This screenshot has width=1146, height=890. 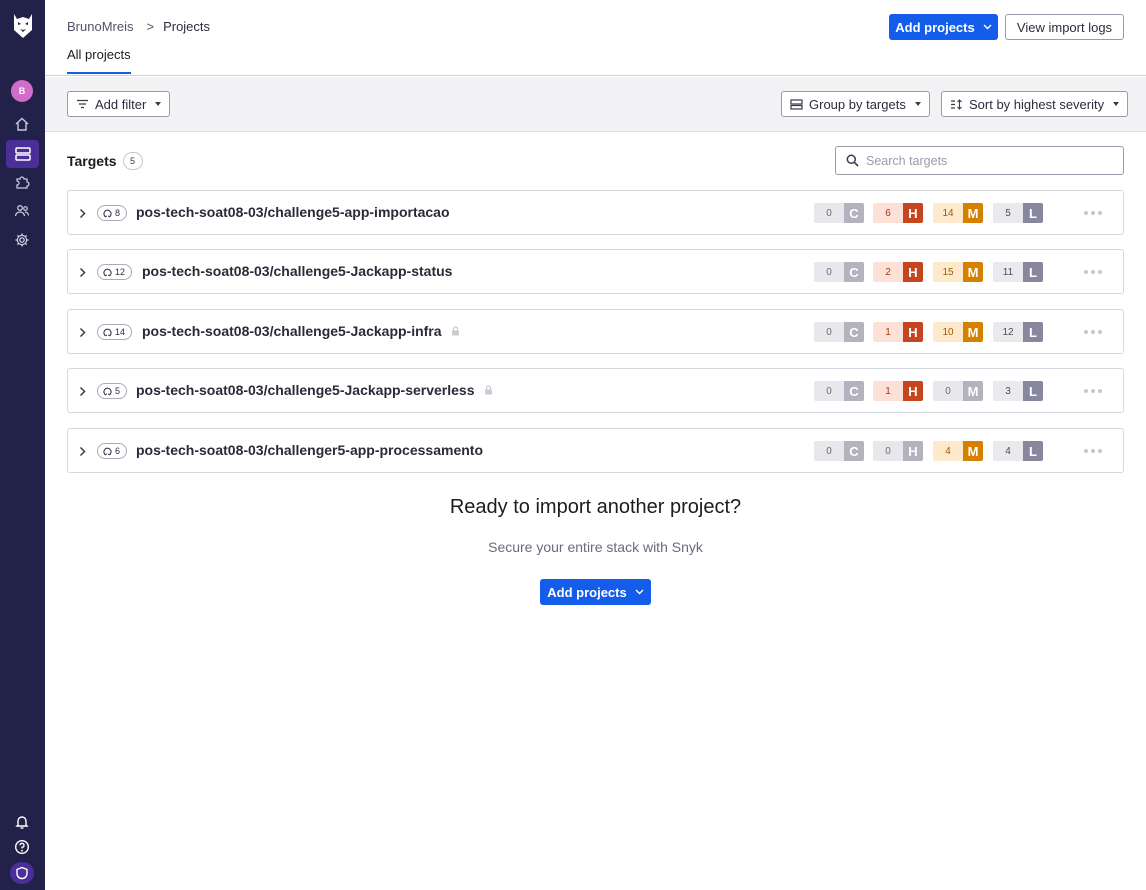 What do you see at coordinates (958, 332) in the screenshot?
I see `medium-issues-badge: 10 M` at bounding box center [958, 332].